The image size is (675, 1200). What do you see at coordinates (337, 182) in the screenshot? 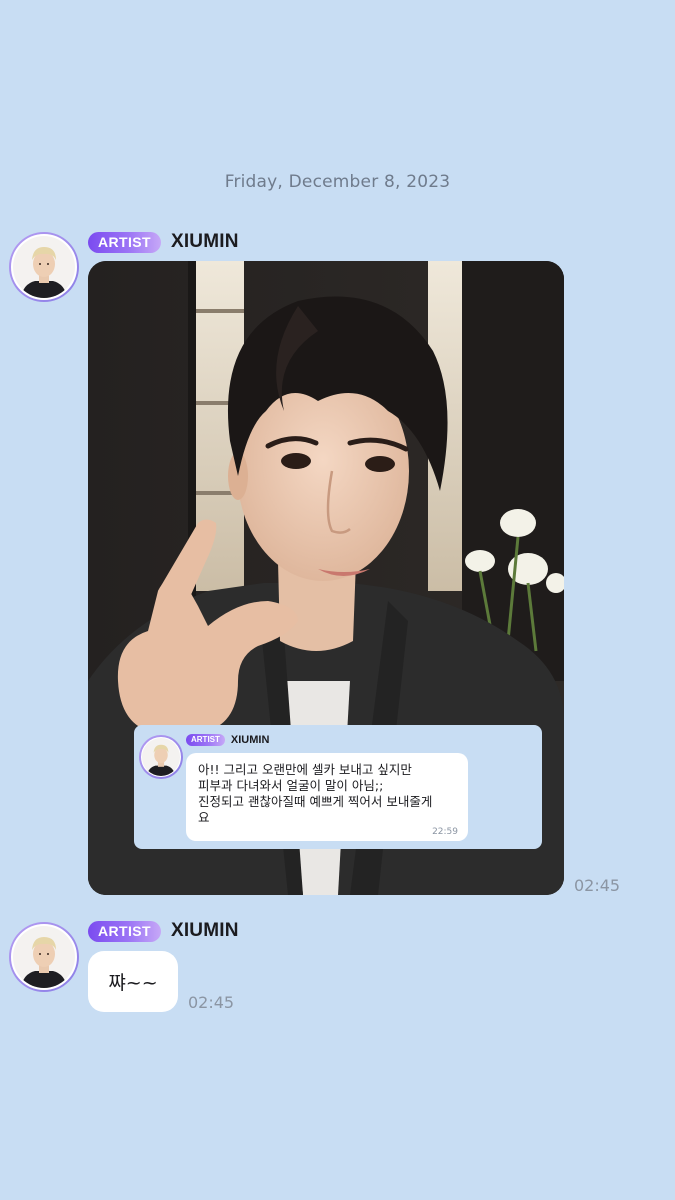
I see `date-separator: Friday, December 8, 2023` at bounding box center [337, 182].